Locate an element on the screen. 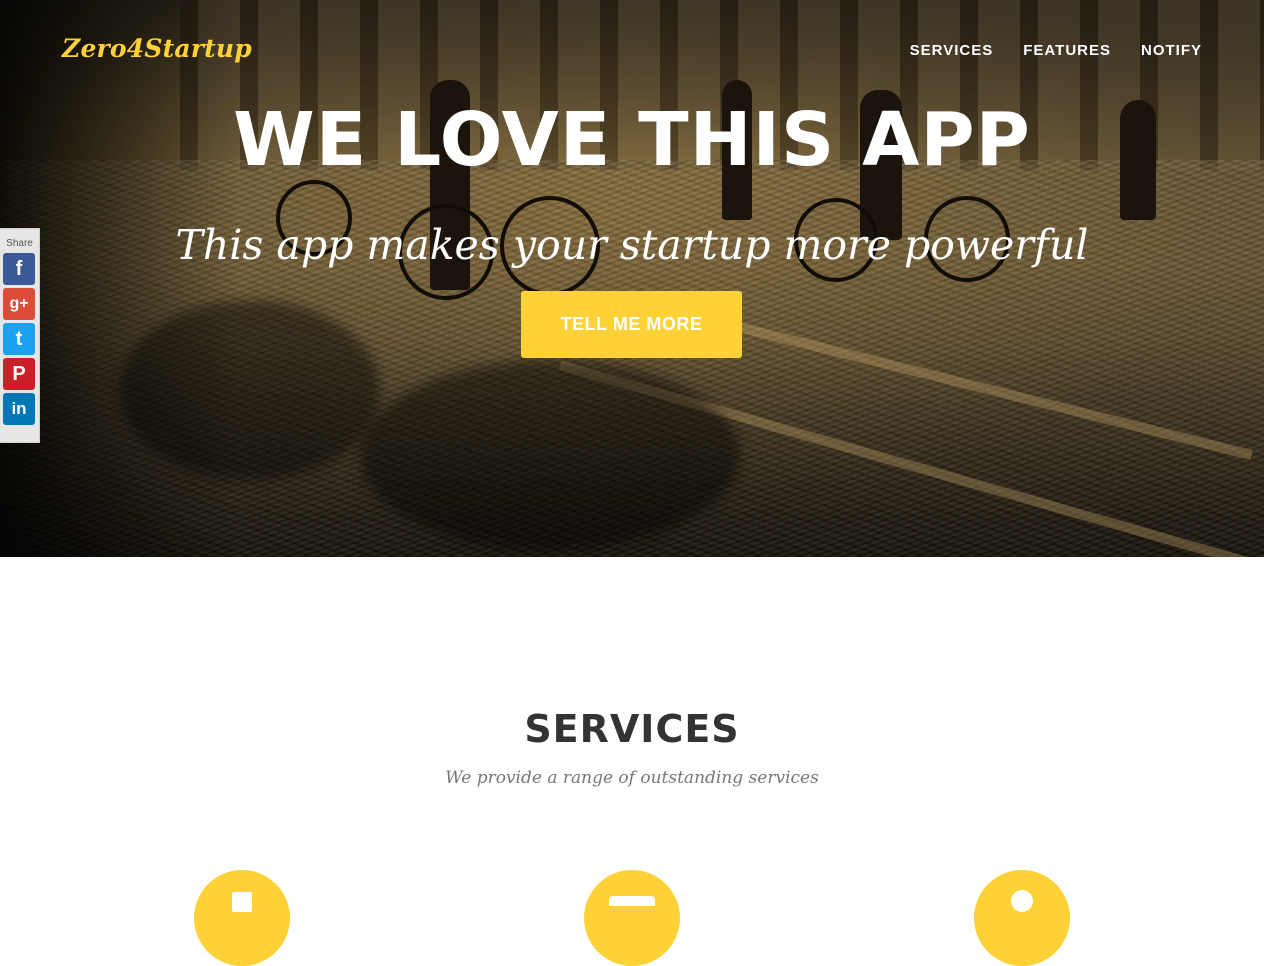  brand-logo: Zero4Startup is located at coordinates (157, 48).